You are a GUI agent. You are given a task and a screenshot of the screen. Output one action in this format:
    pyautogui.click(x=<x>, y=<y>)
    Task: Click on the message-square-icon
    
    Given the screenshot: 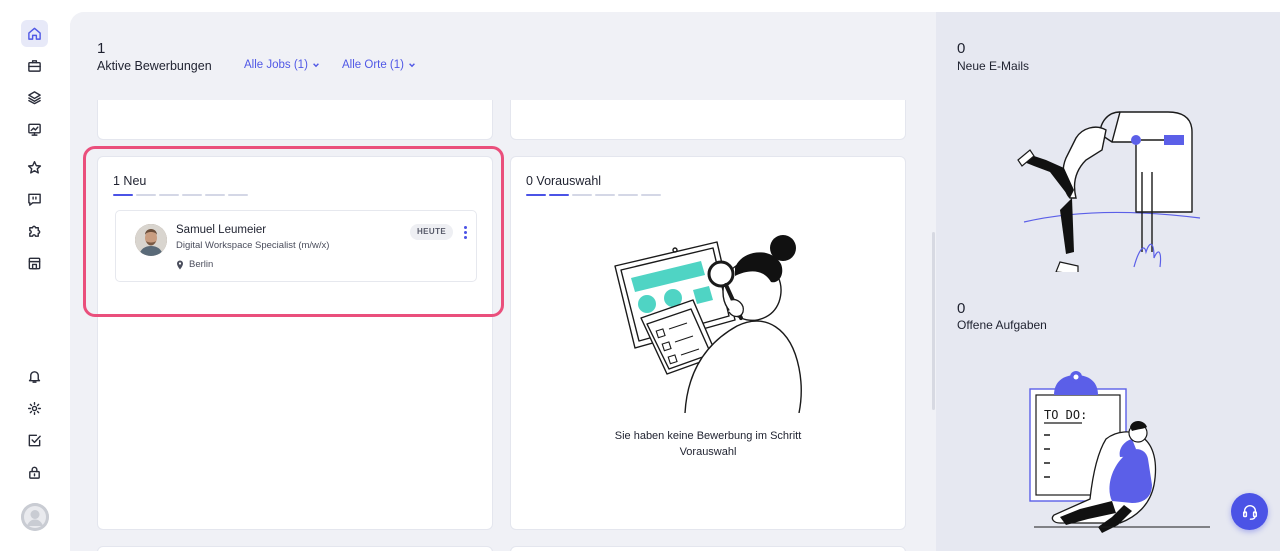 What is the action you would take?
    pyautogui.click(x=34, y=199)
    